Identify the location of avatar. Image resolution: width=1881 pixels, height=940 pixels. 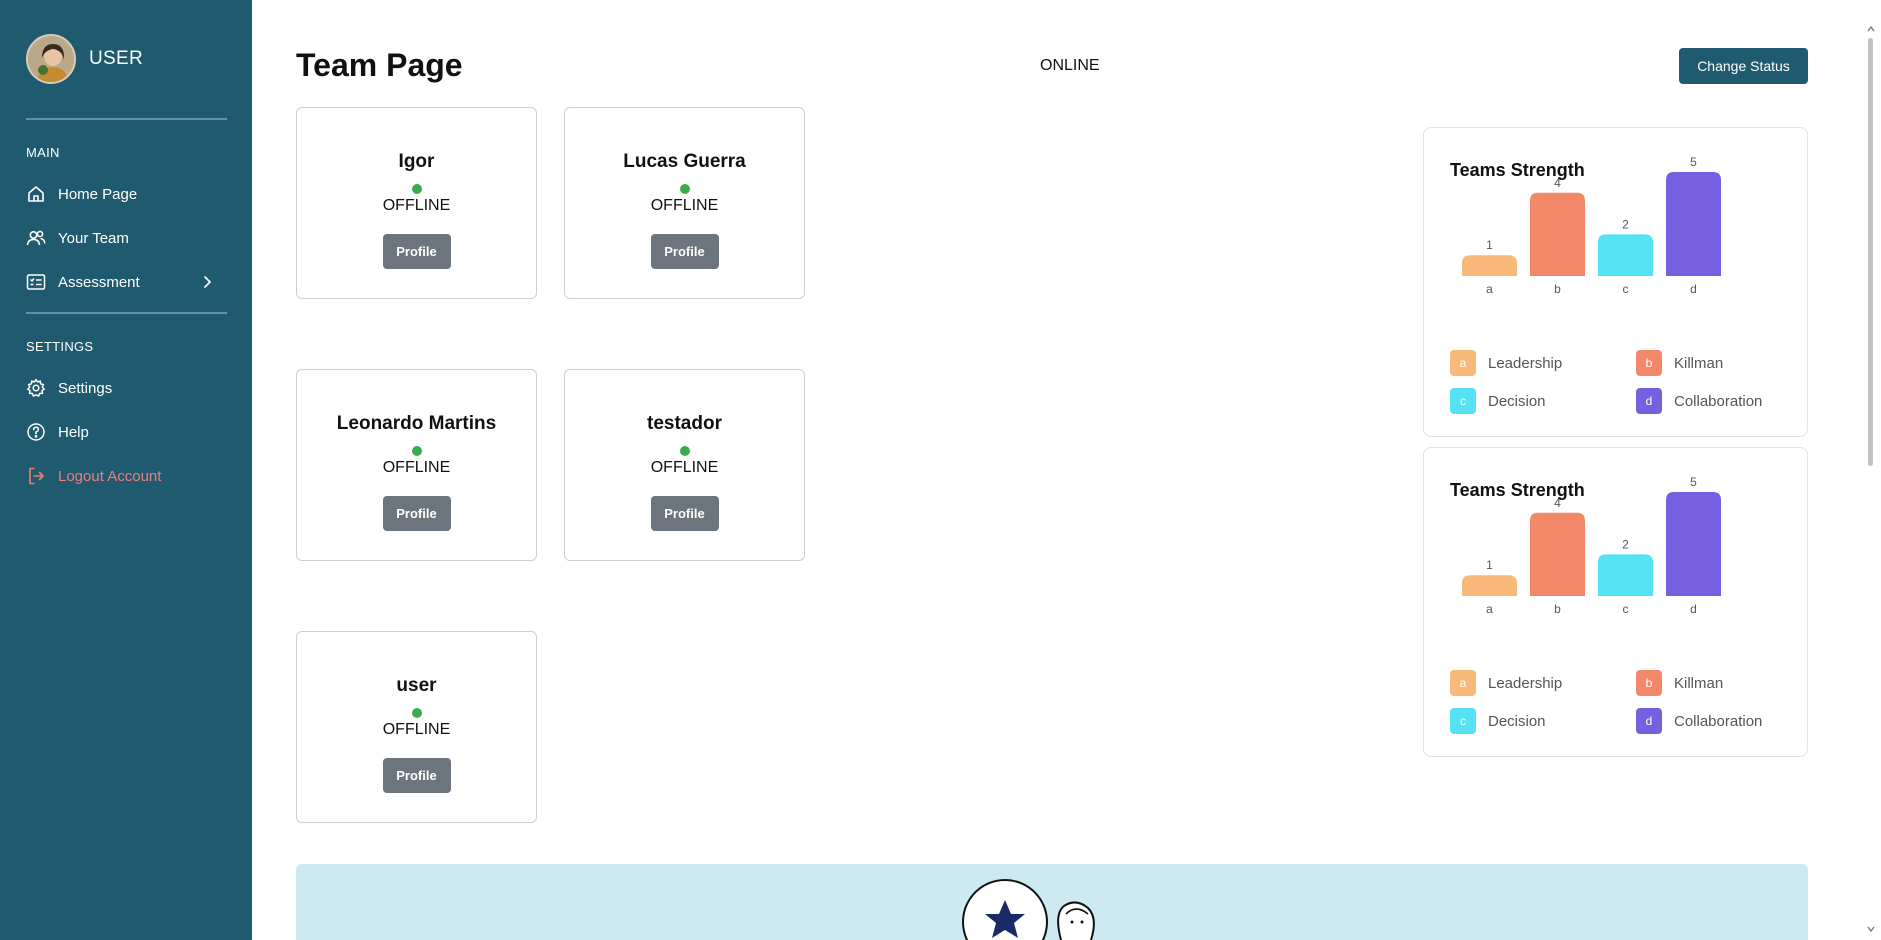
(51, 59).